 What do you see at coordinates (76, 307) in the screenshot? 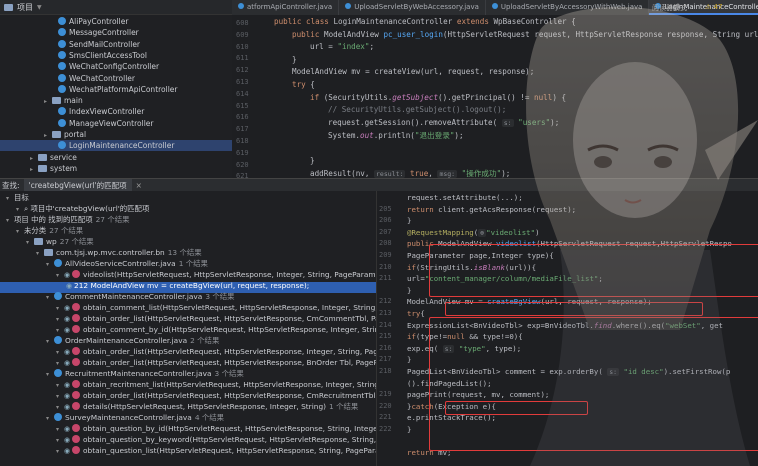
I see `method-icon` at bounding box center [76, 307].